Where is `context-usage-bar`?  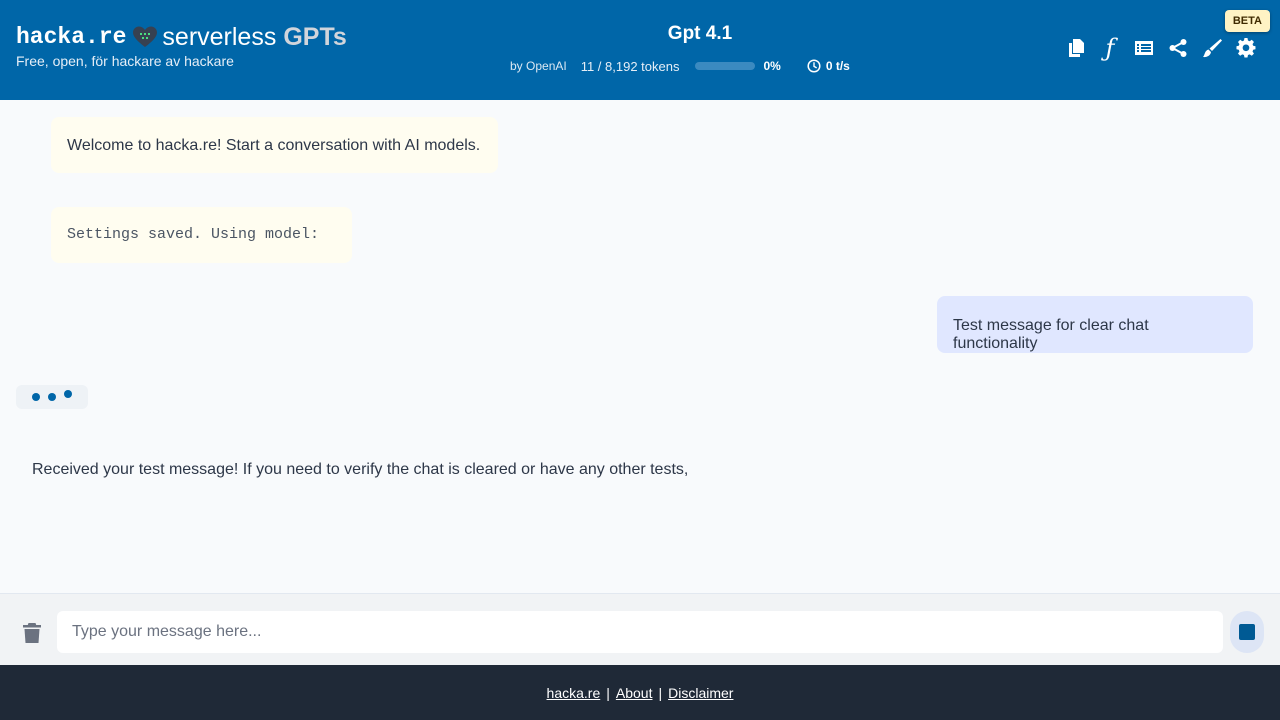
context-usage-bar is located at coordinates (725, 66).